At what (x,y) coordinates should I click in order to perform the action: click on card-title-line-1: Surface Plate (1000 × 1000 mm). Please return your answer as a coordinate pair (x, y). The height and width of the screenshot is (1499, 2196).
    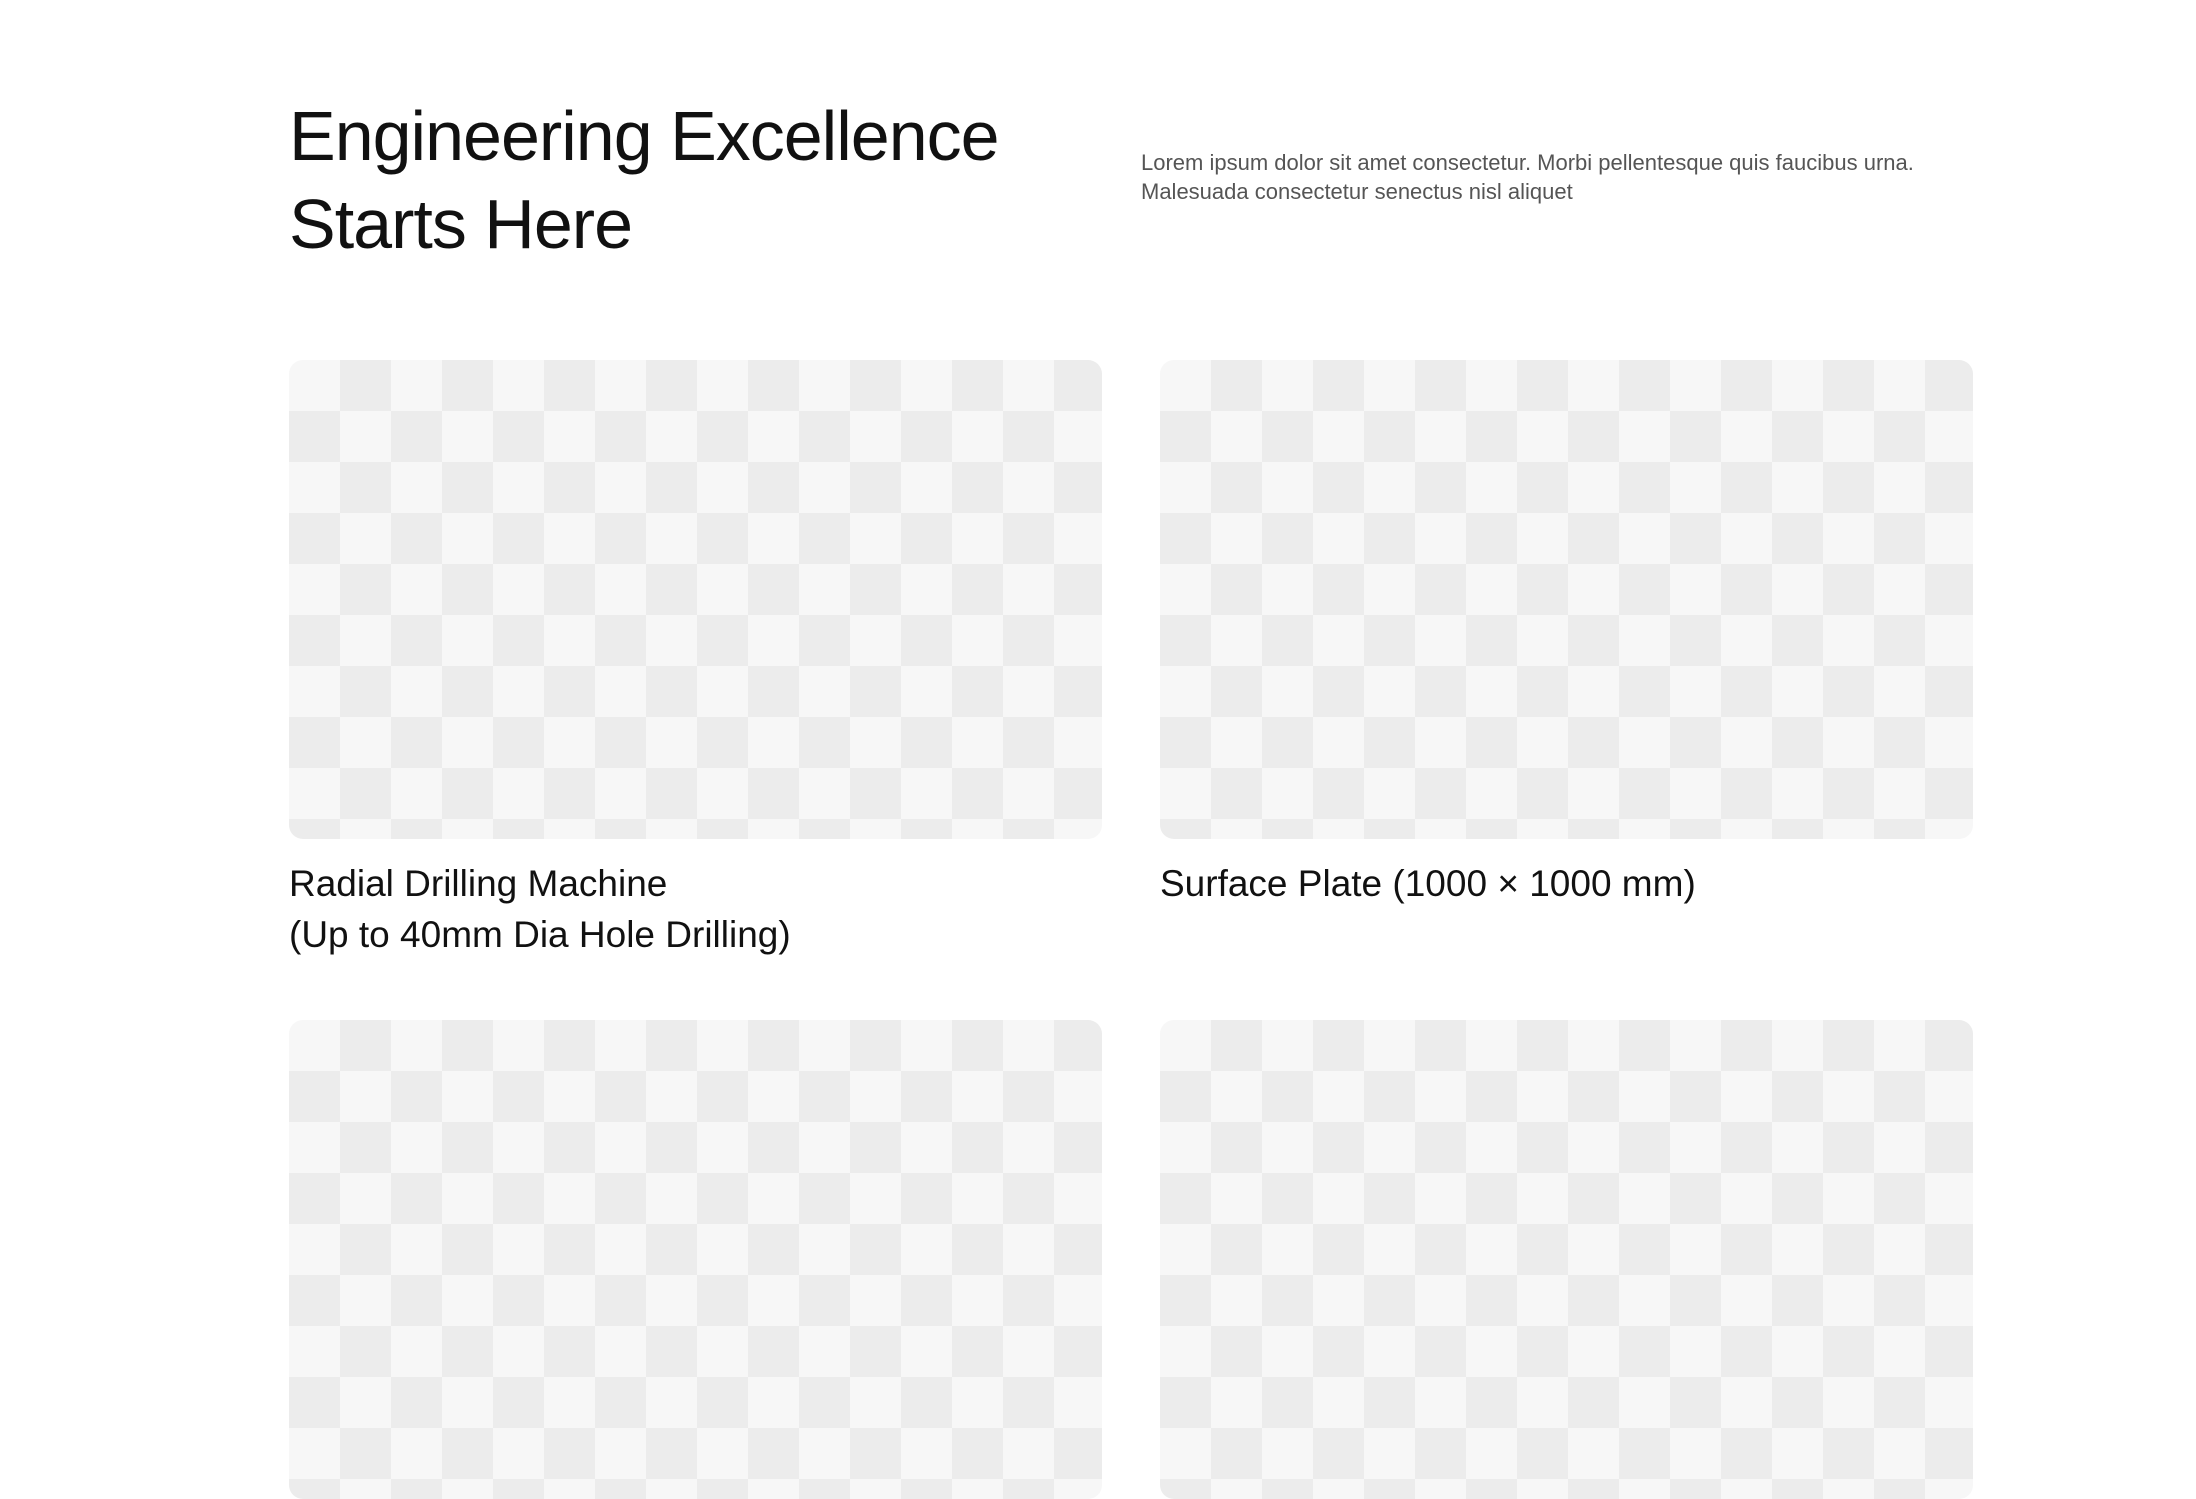
    Looking at the image, I should click on (1428, 883).